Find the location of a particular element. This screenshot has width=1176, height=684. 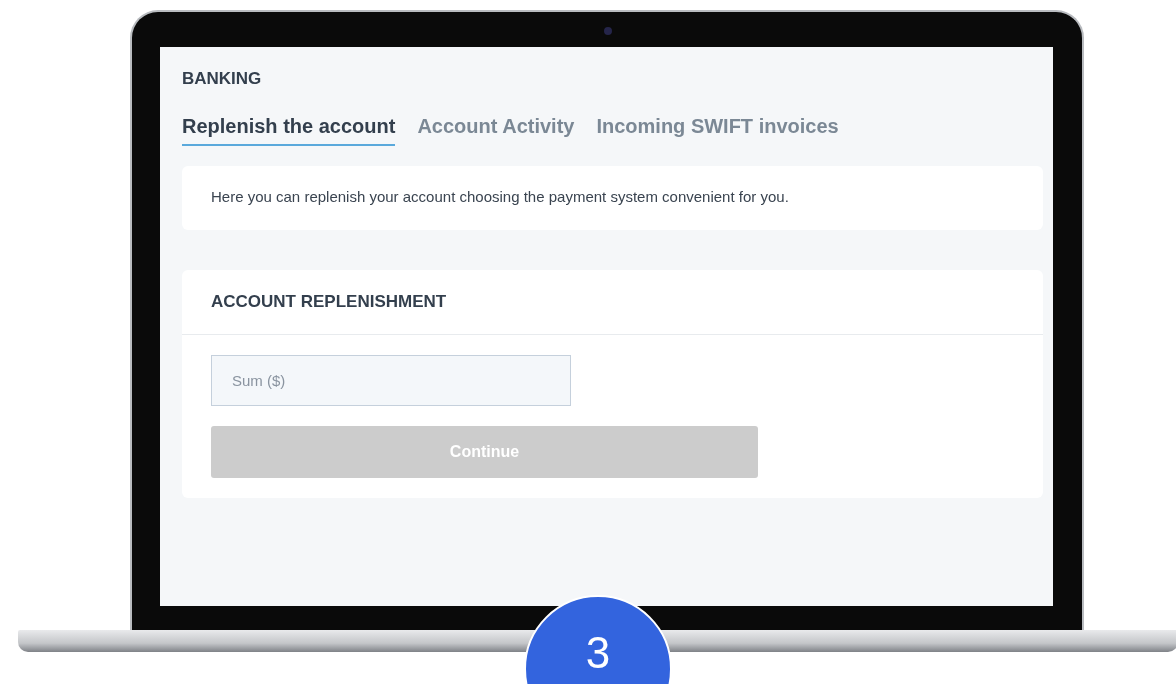

section-title: BANKING is located at coordinates (222, 79).